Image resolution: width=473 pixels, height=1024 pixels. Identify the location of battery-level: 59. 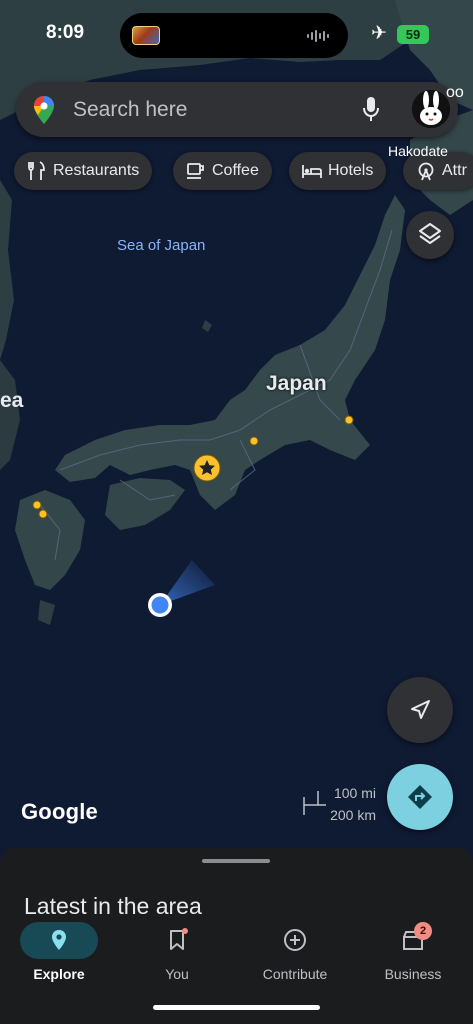
(413, 34).